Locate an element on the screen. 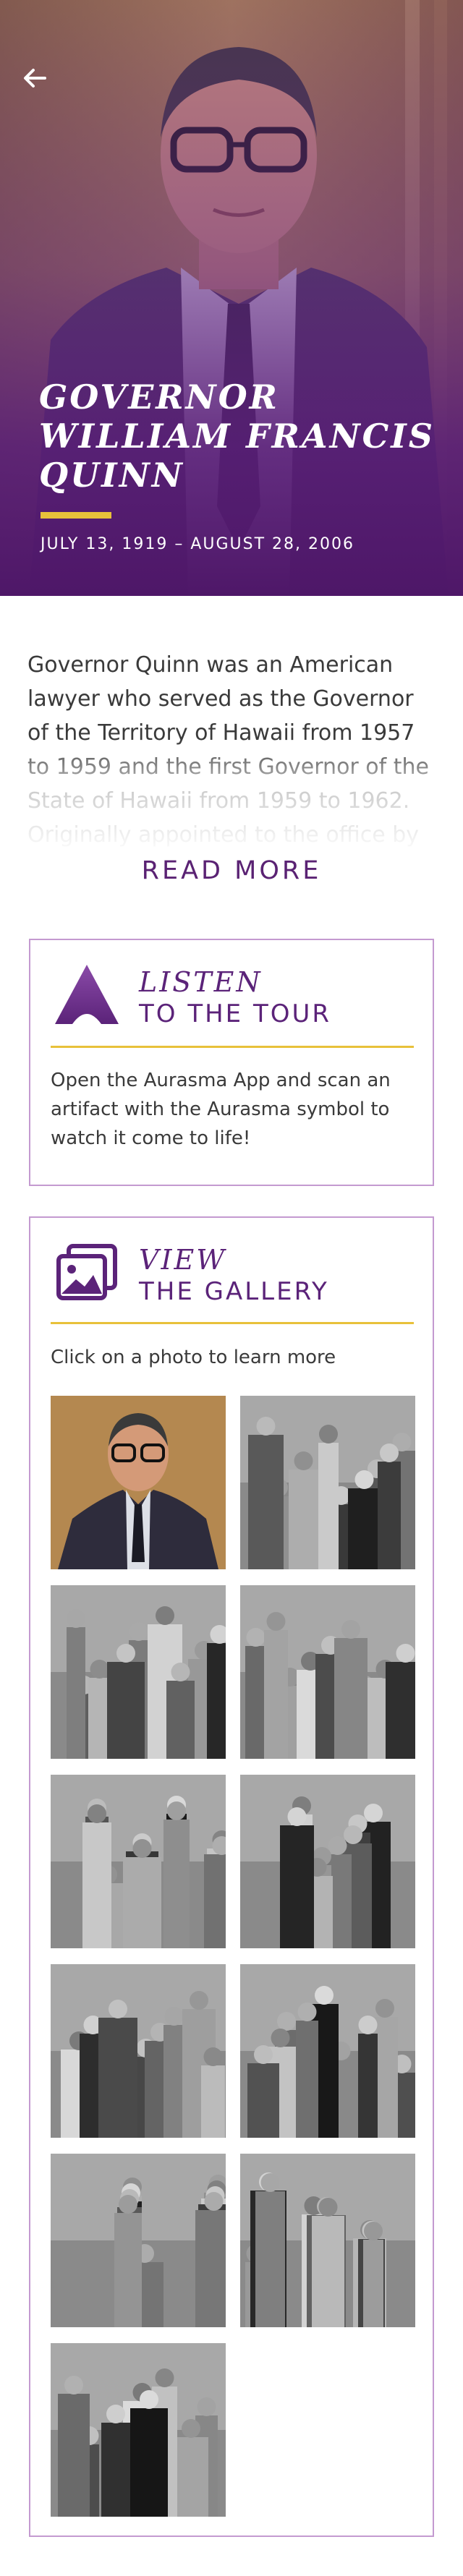 The height and width of the screenshot is (2576, 463). card-body: Click on a photo to learn more is located at coordinates (193, 1357).